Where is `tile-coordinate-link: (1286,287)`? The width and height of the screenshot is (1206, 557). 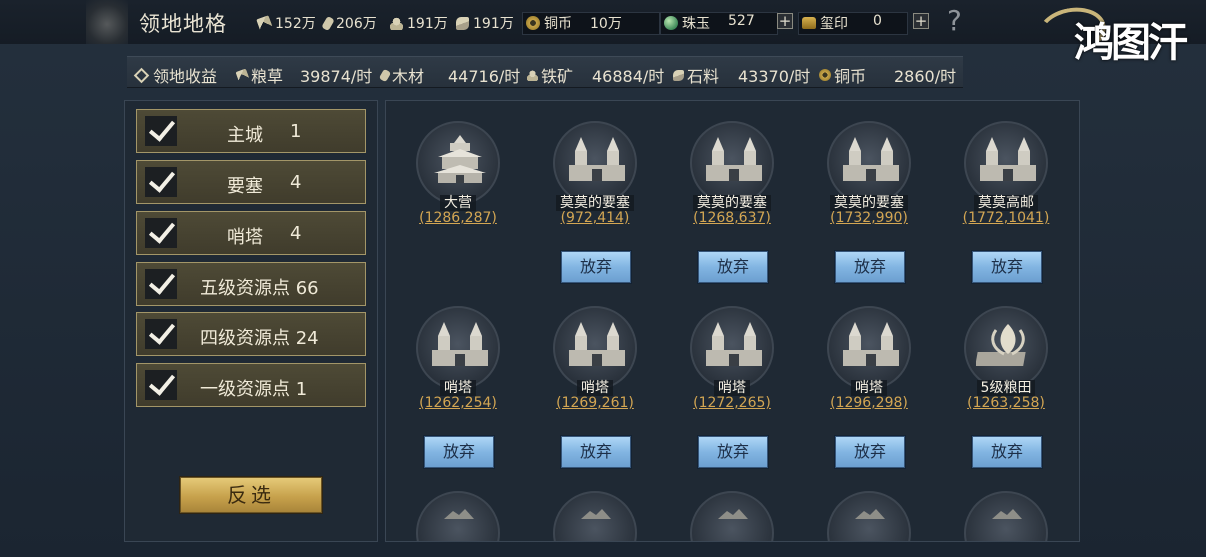
tile-coordinate-link: (1286,287) is located at coordinates (458, 218).